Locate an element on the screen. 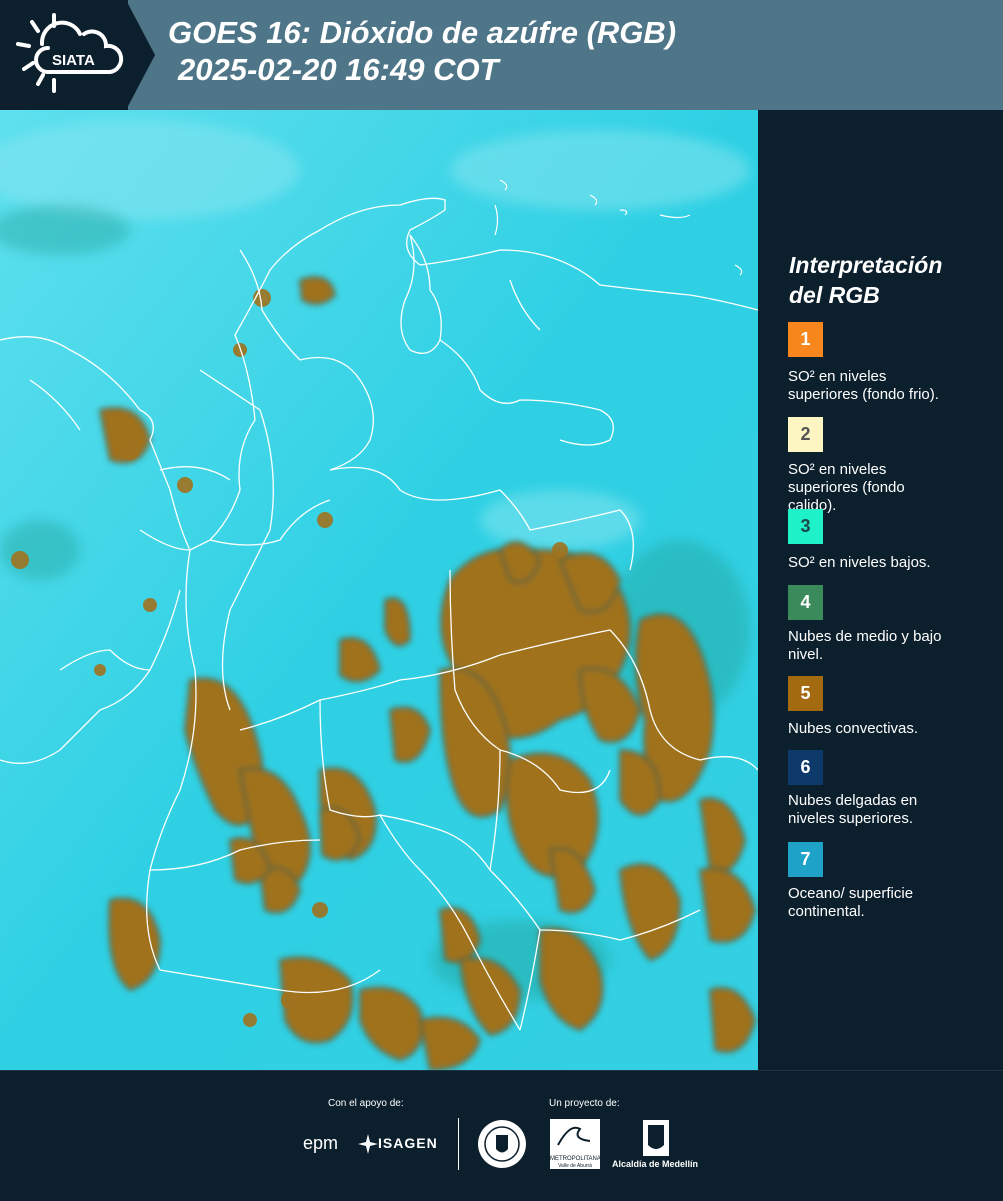 This screenshot has height=1201, width=1003. legend-label-2: SO² en niveles superiores (fondo calido). is located at coordinates (846, 487).